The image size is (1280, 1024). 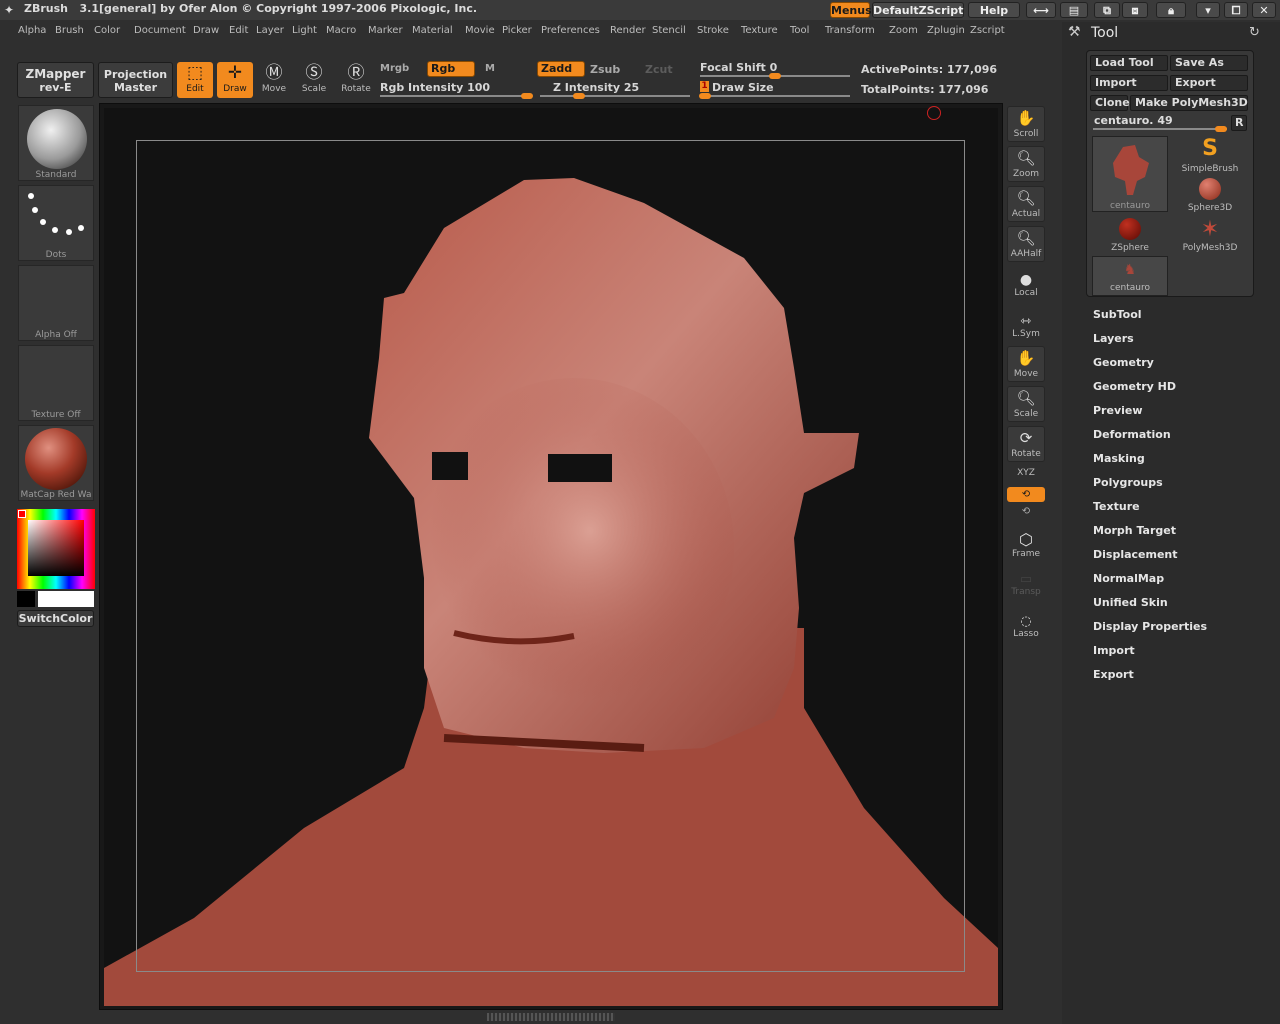 What do you see at coordinates (1113, 338) in the screenshot?
I see `section-layers: Layers` at bounding box center [1113, 338].